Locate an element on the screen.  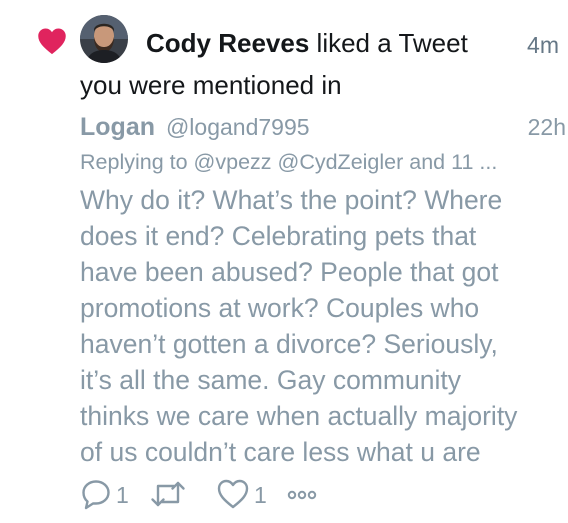
tweet-actions: 1 1 is located at coordinates (230, 494).